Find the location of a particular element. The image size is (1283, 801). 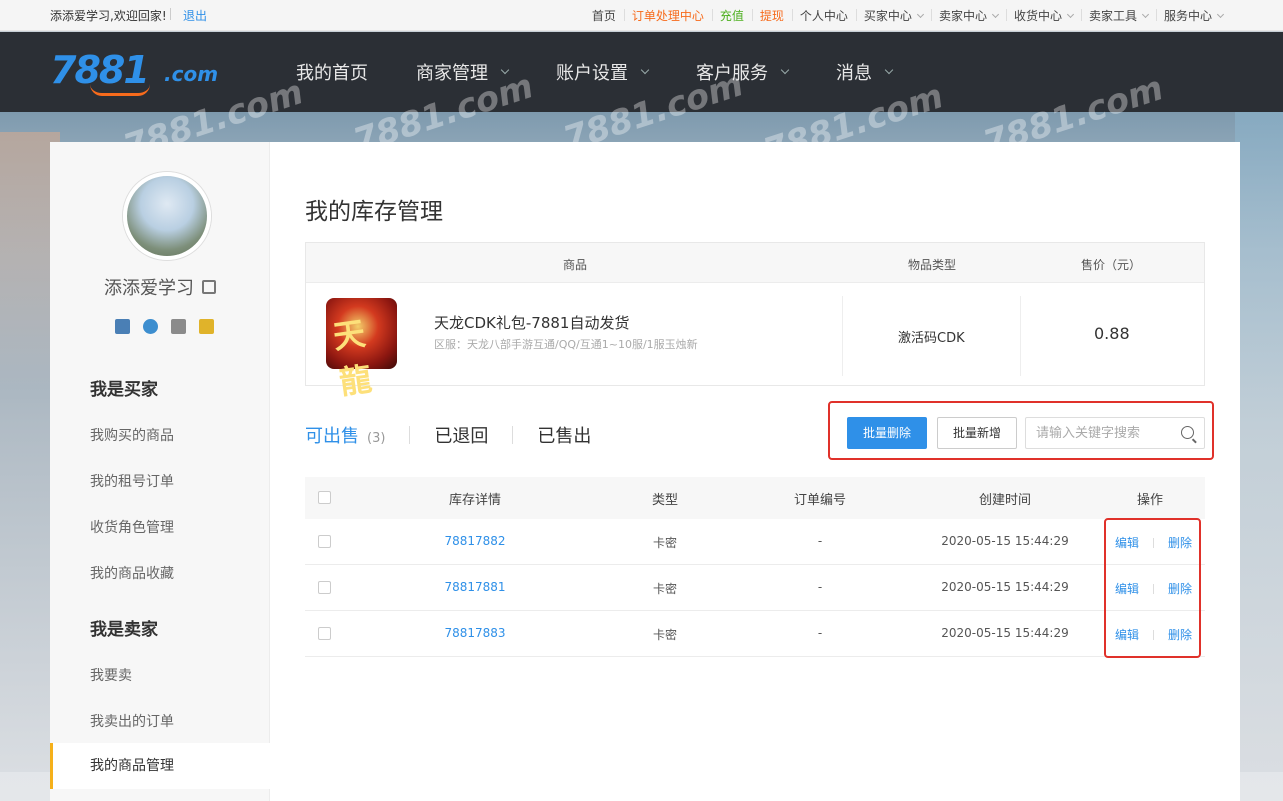

top-link-buyer-center: 买家中心 is located at coordinates (893, 15).